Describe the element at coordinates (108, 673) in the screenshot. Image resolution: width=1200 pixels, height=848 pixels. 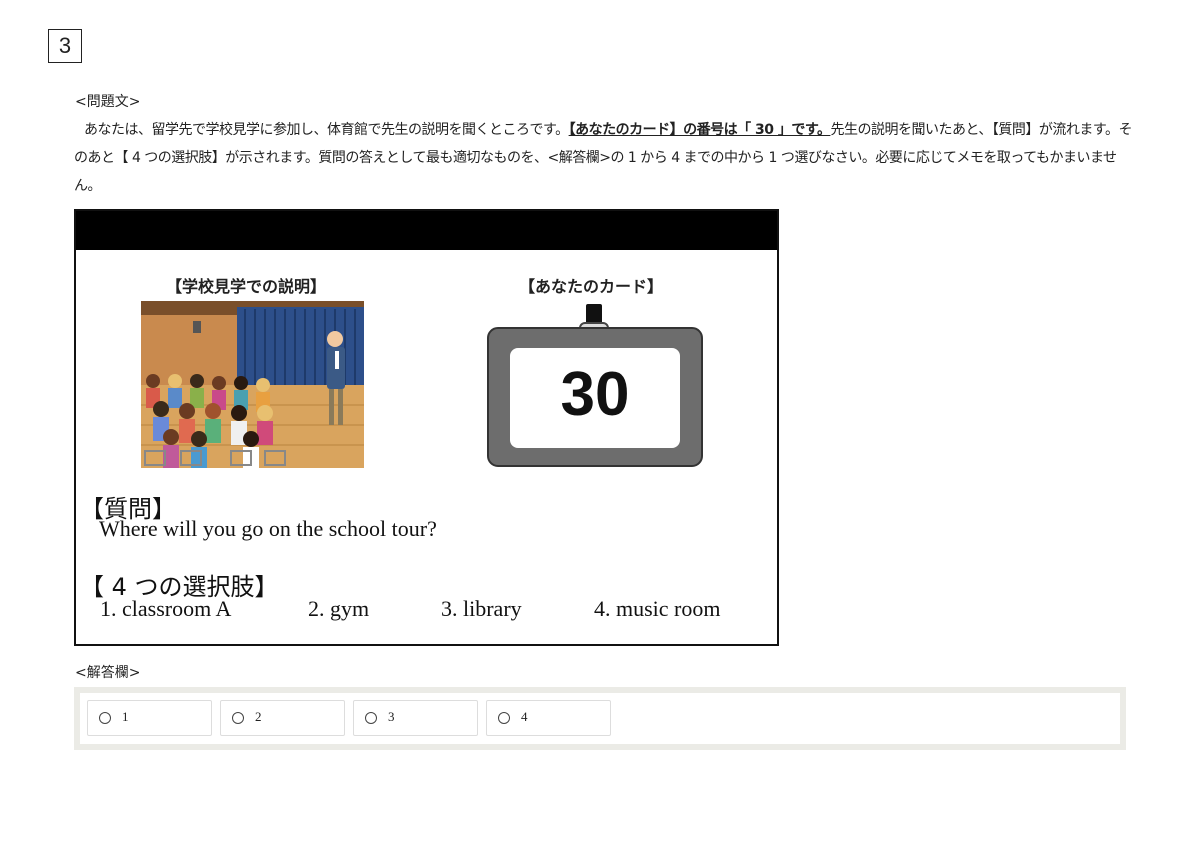
I see `answer-heading: <解答欄>` at that location.